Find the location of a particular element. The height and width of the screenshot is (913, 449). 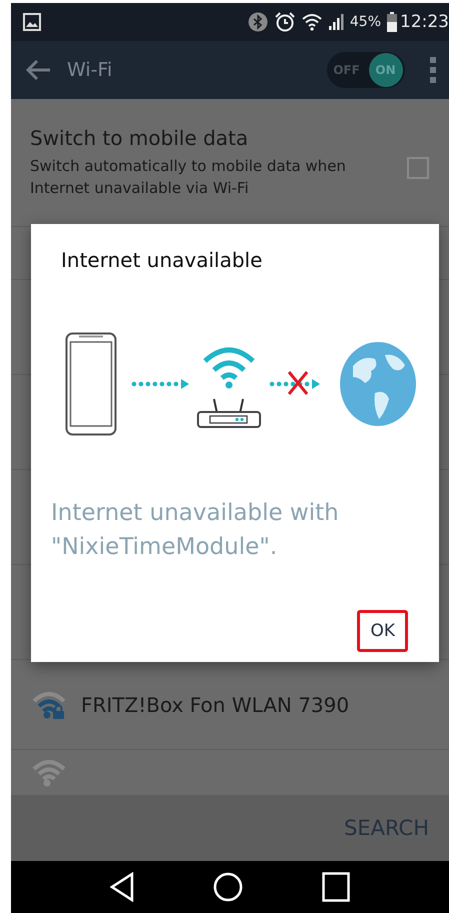

toggle-label: ON is located at coordinates (385, 70).